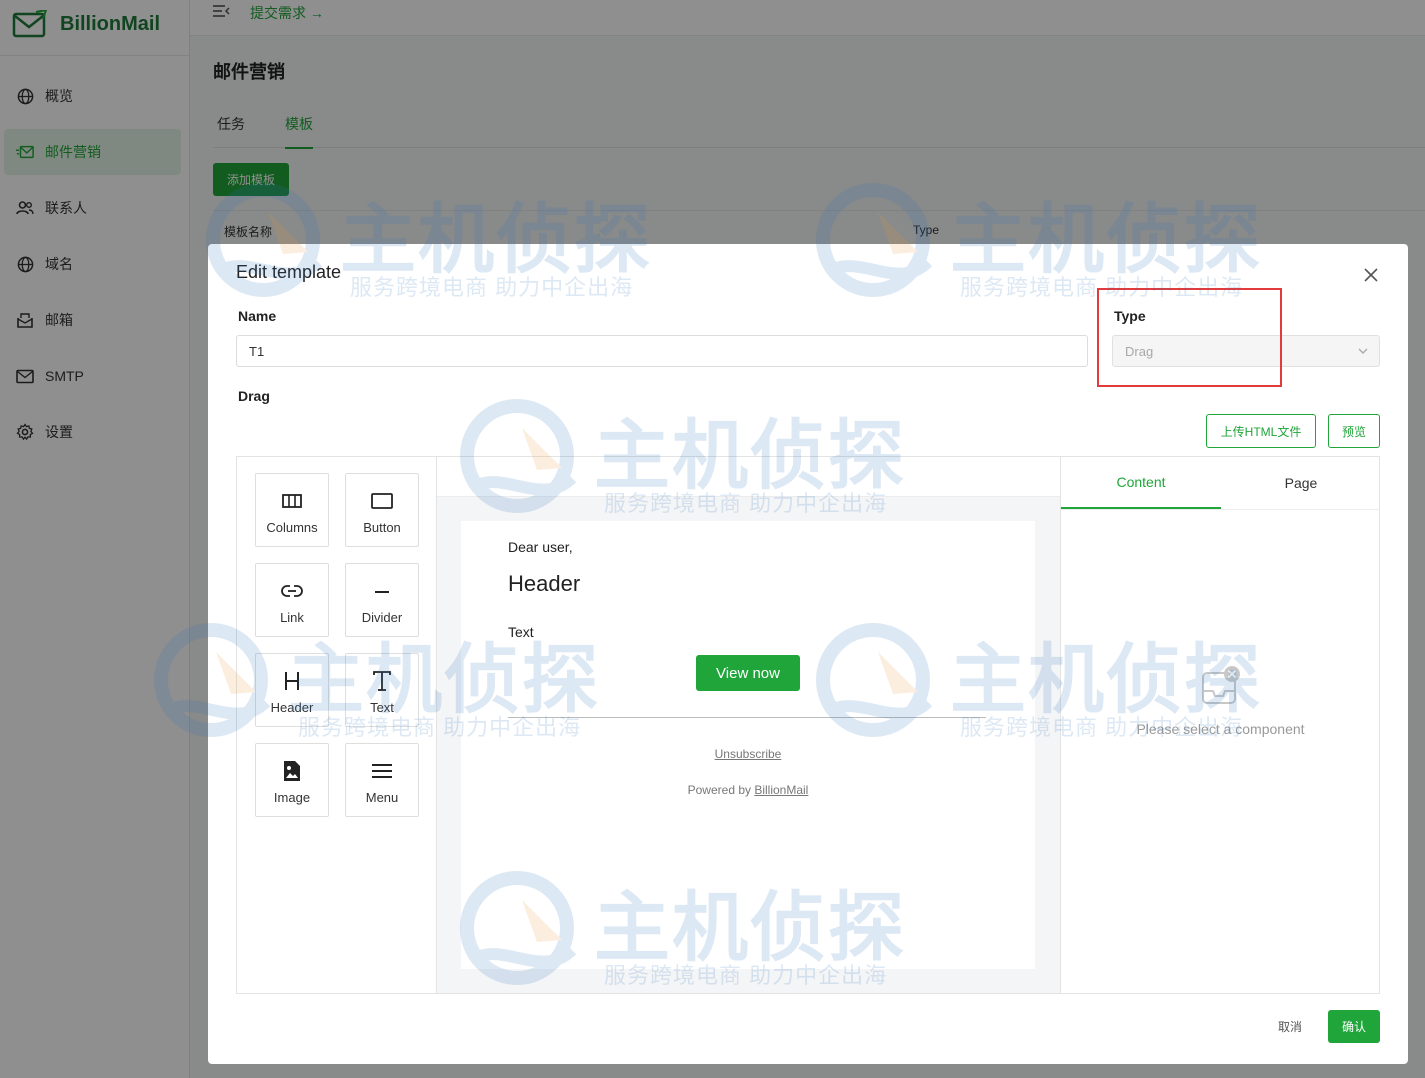 The image size is (1425, 1078). What do you see at coordinates (540, 547) in the screenshot?
I see `email-greeting: Dear user,` at bounding box center [540, 547].